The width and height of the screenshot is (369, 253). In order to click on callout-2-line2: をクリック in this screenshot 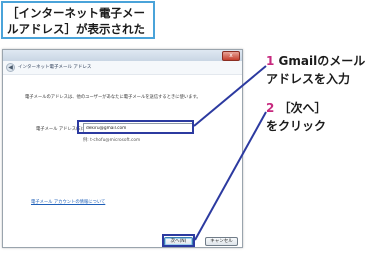, I will do `click(296, 126)`.